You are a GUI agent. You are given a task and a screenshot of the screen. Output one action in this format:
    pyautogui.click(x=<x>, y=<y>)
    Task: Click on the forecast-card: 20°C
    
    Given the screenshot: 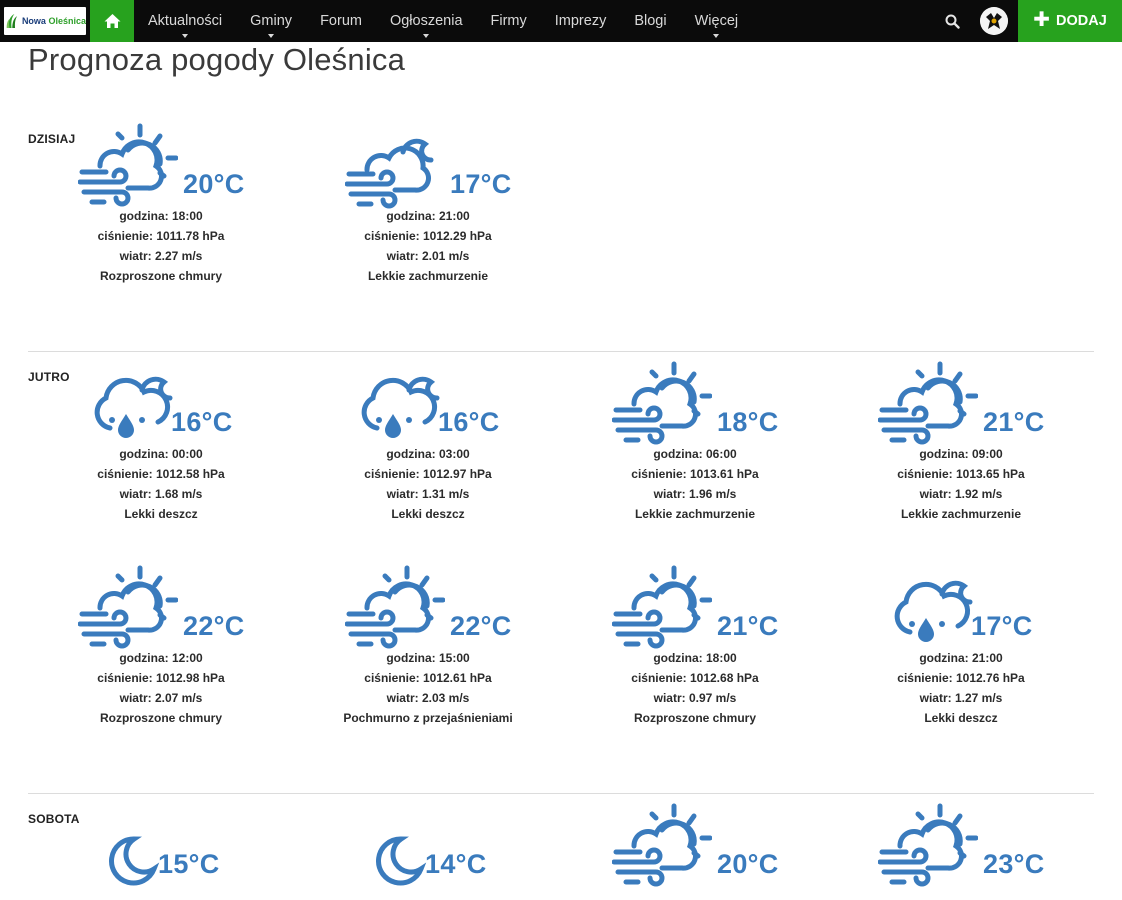 What is the action you would take?
    pyautogui.click(x=695, y=847)
    